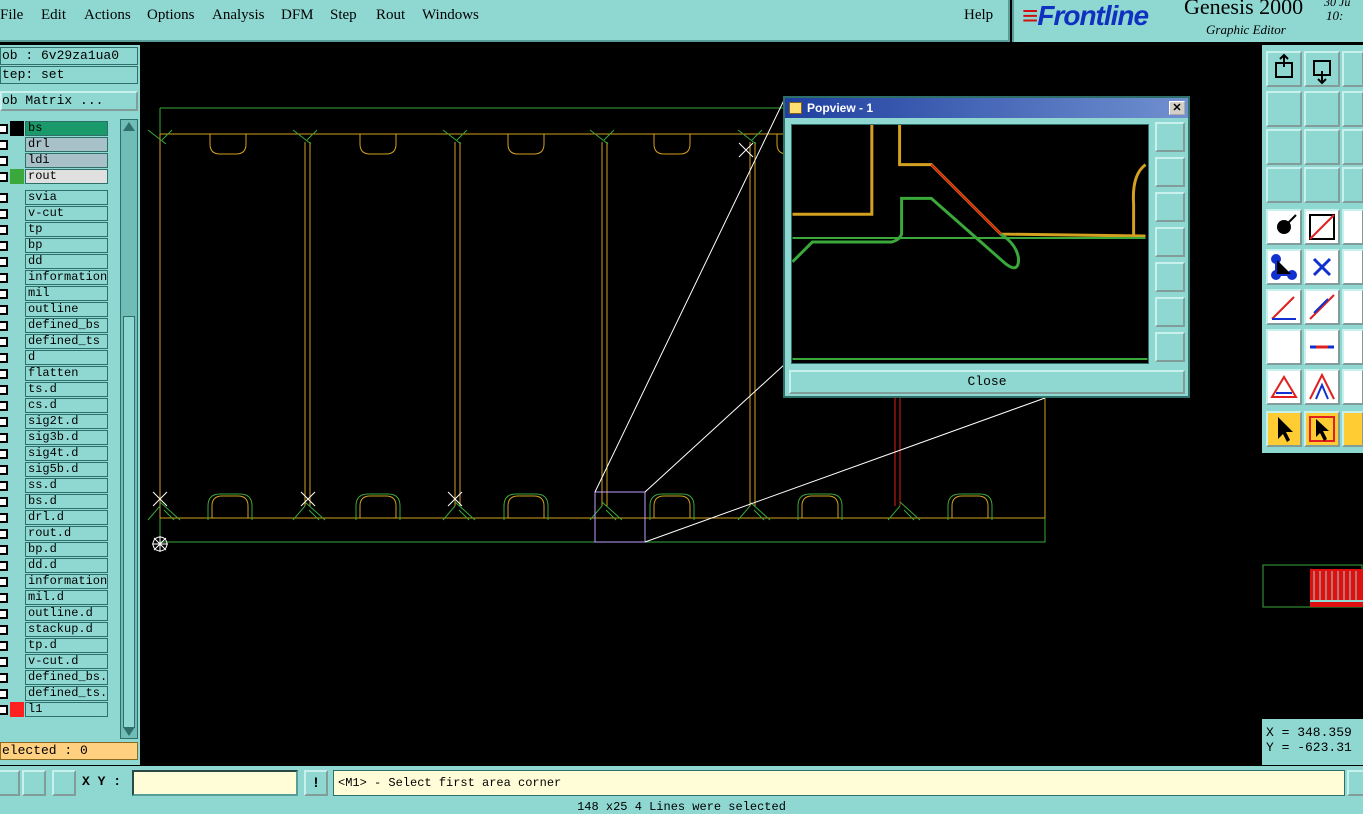 This screenshot has height=814, width=1363. I want to click on layer-name: ldi, so click(66, 160).